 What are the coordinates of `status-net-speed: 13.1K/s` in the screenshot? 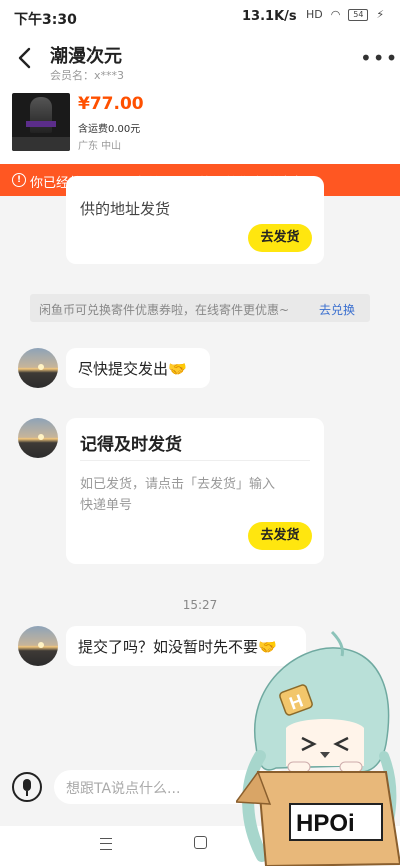 It's located at (269, 16).